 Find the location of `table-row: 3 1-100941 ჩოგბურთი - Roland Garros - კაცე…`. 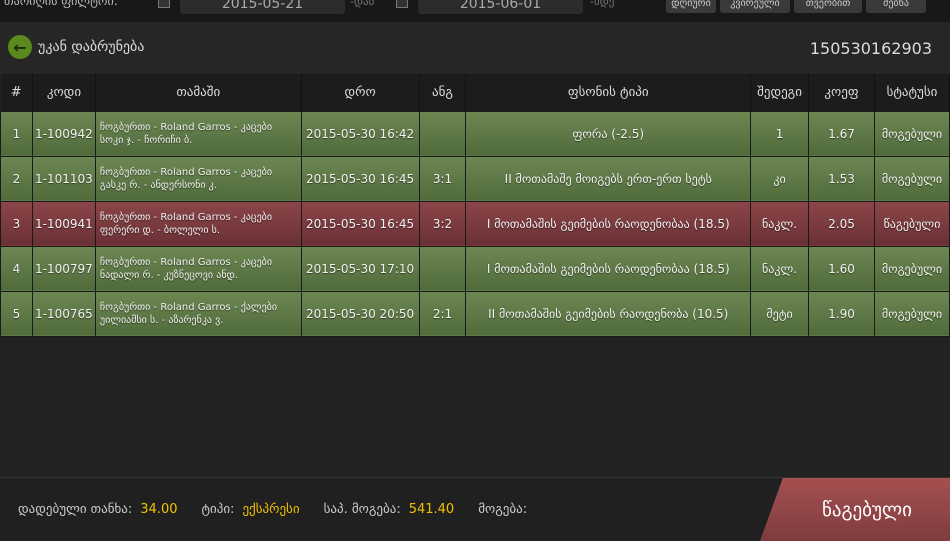

table-row: 3 1-100941 ჩოგბურთი - Roland Garros - კაცე… is located at coordinates (475, 223).